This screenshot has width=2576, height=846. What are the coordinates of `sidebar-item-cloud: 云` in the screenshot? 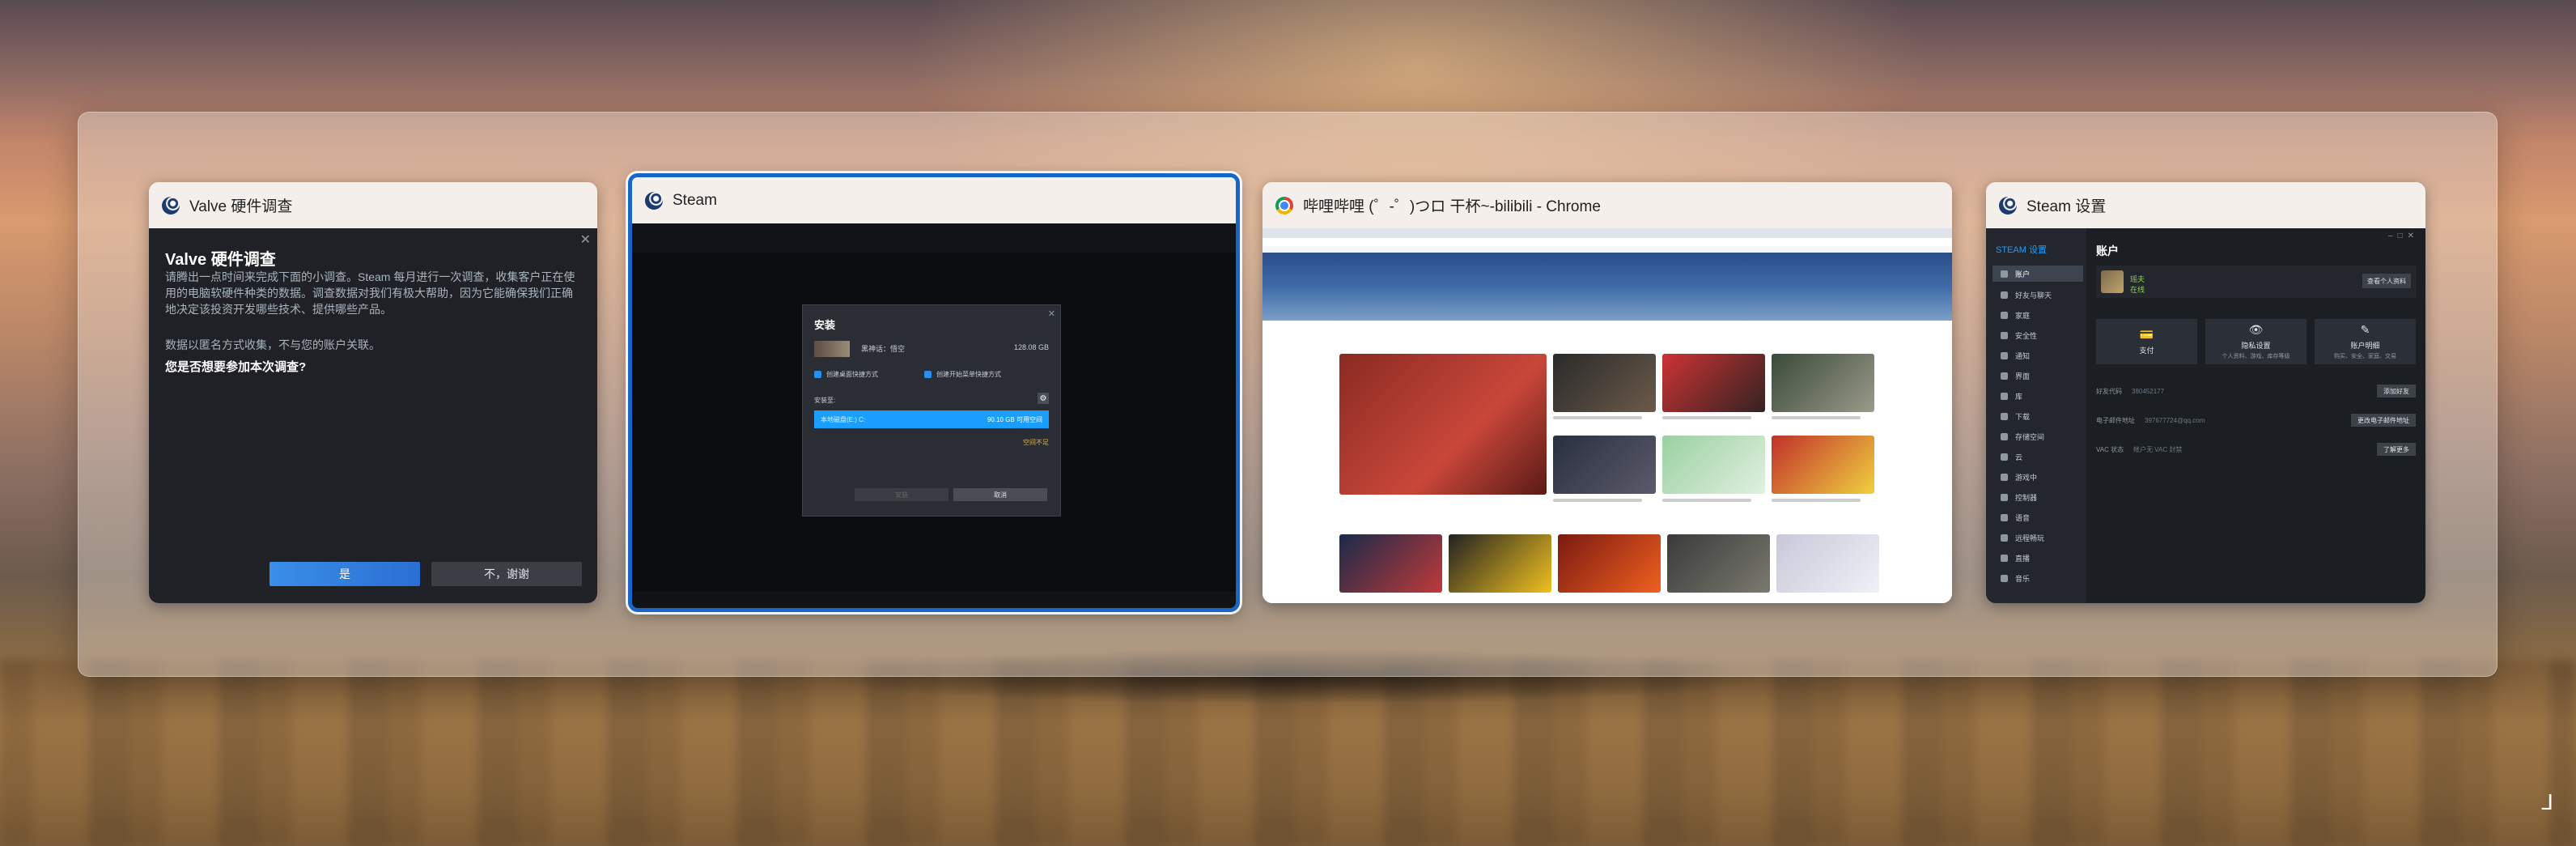 It's located at (2037, 457).